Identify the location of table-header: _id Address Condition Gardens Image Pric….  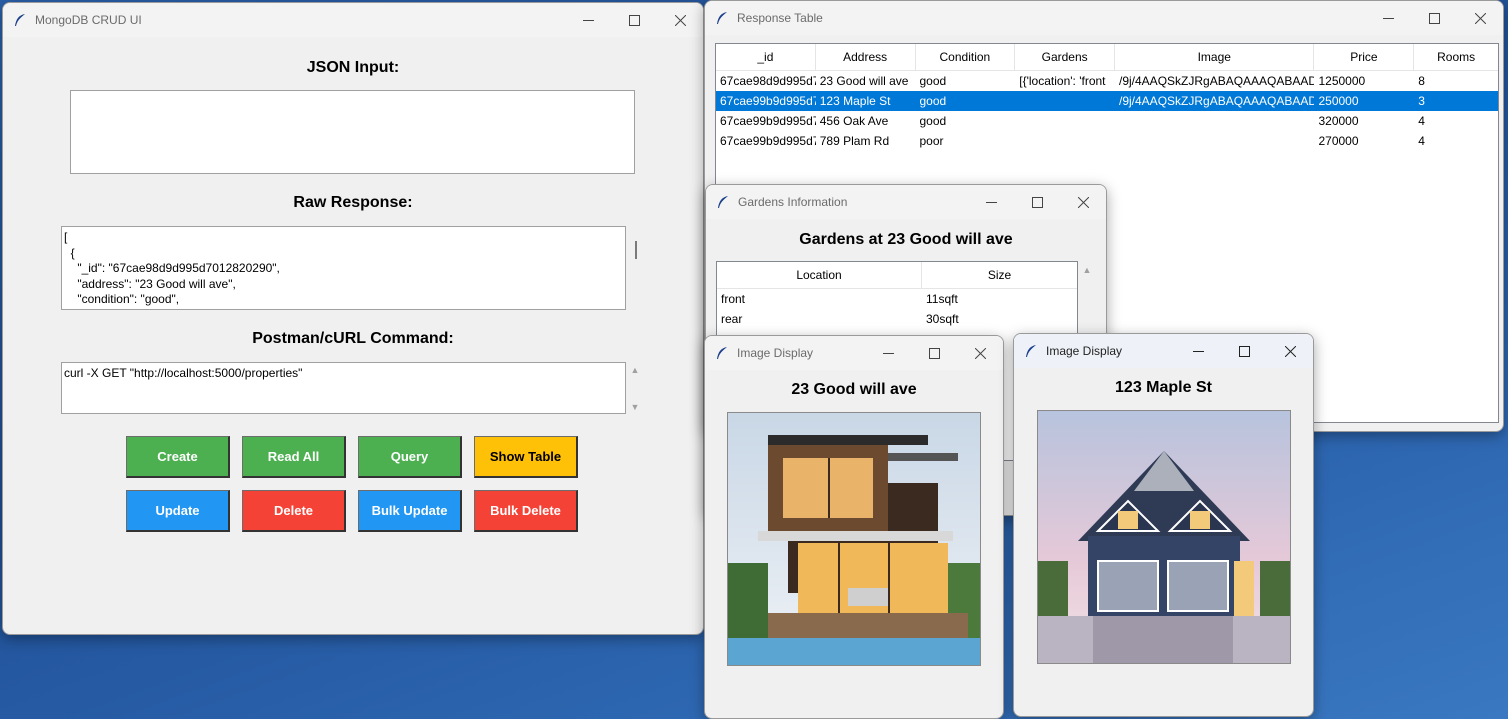
(1107, 57).